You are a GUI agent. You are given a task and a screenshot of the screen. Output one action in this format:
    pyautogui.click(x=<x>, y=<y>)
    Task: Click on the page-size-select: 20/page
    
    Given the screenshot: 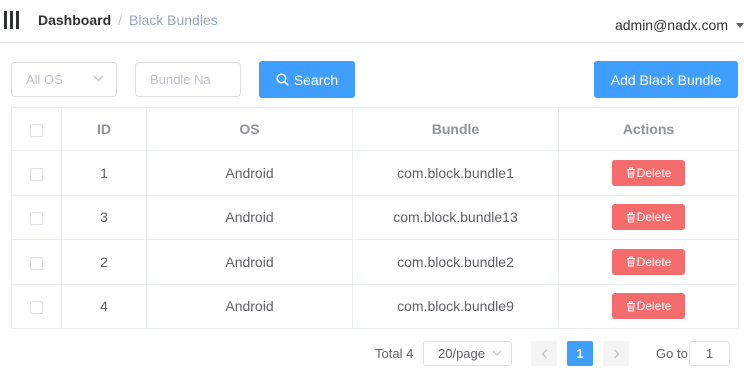 What is the action you would take?
    pyautogui.click(x=467, y=353)
    